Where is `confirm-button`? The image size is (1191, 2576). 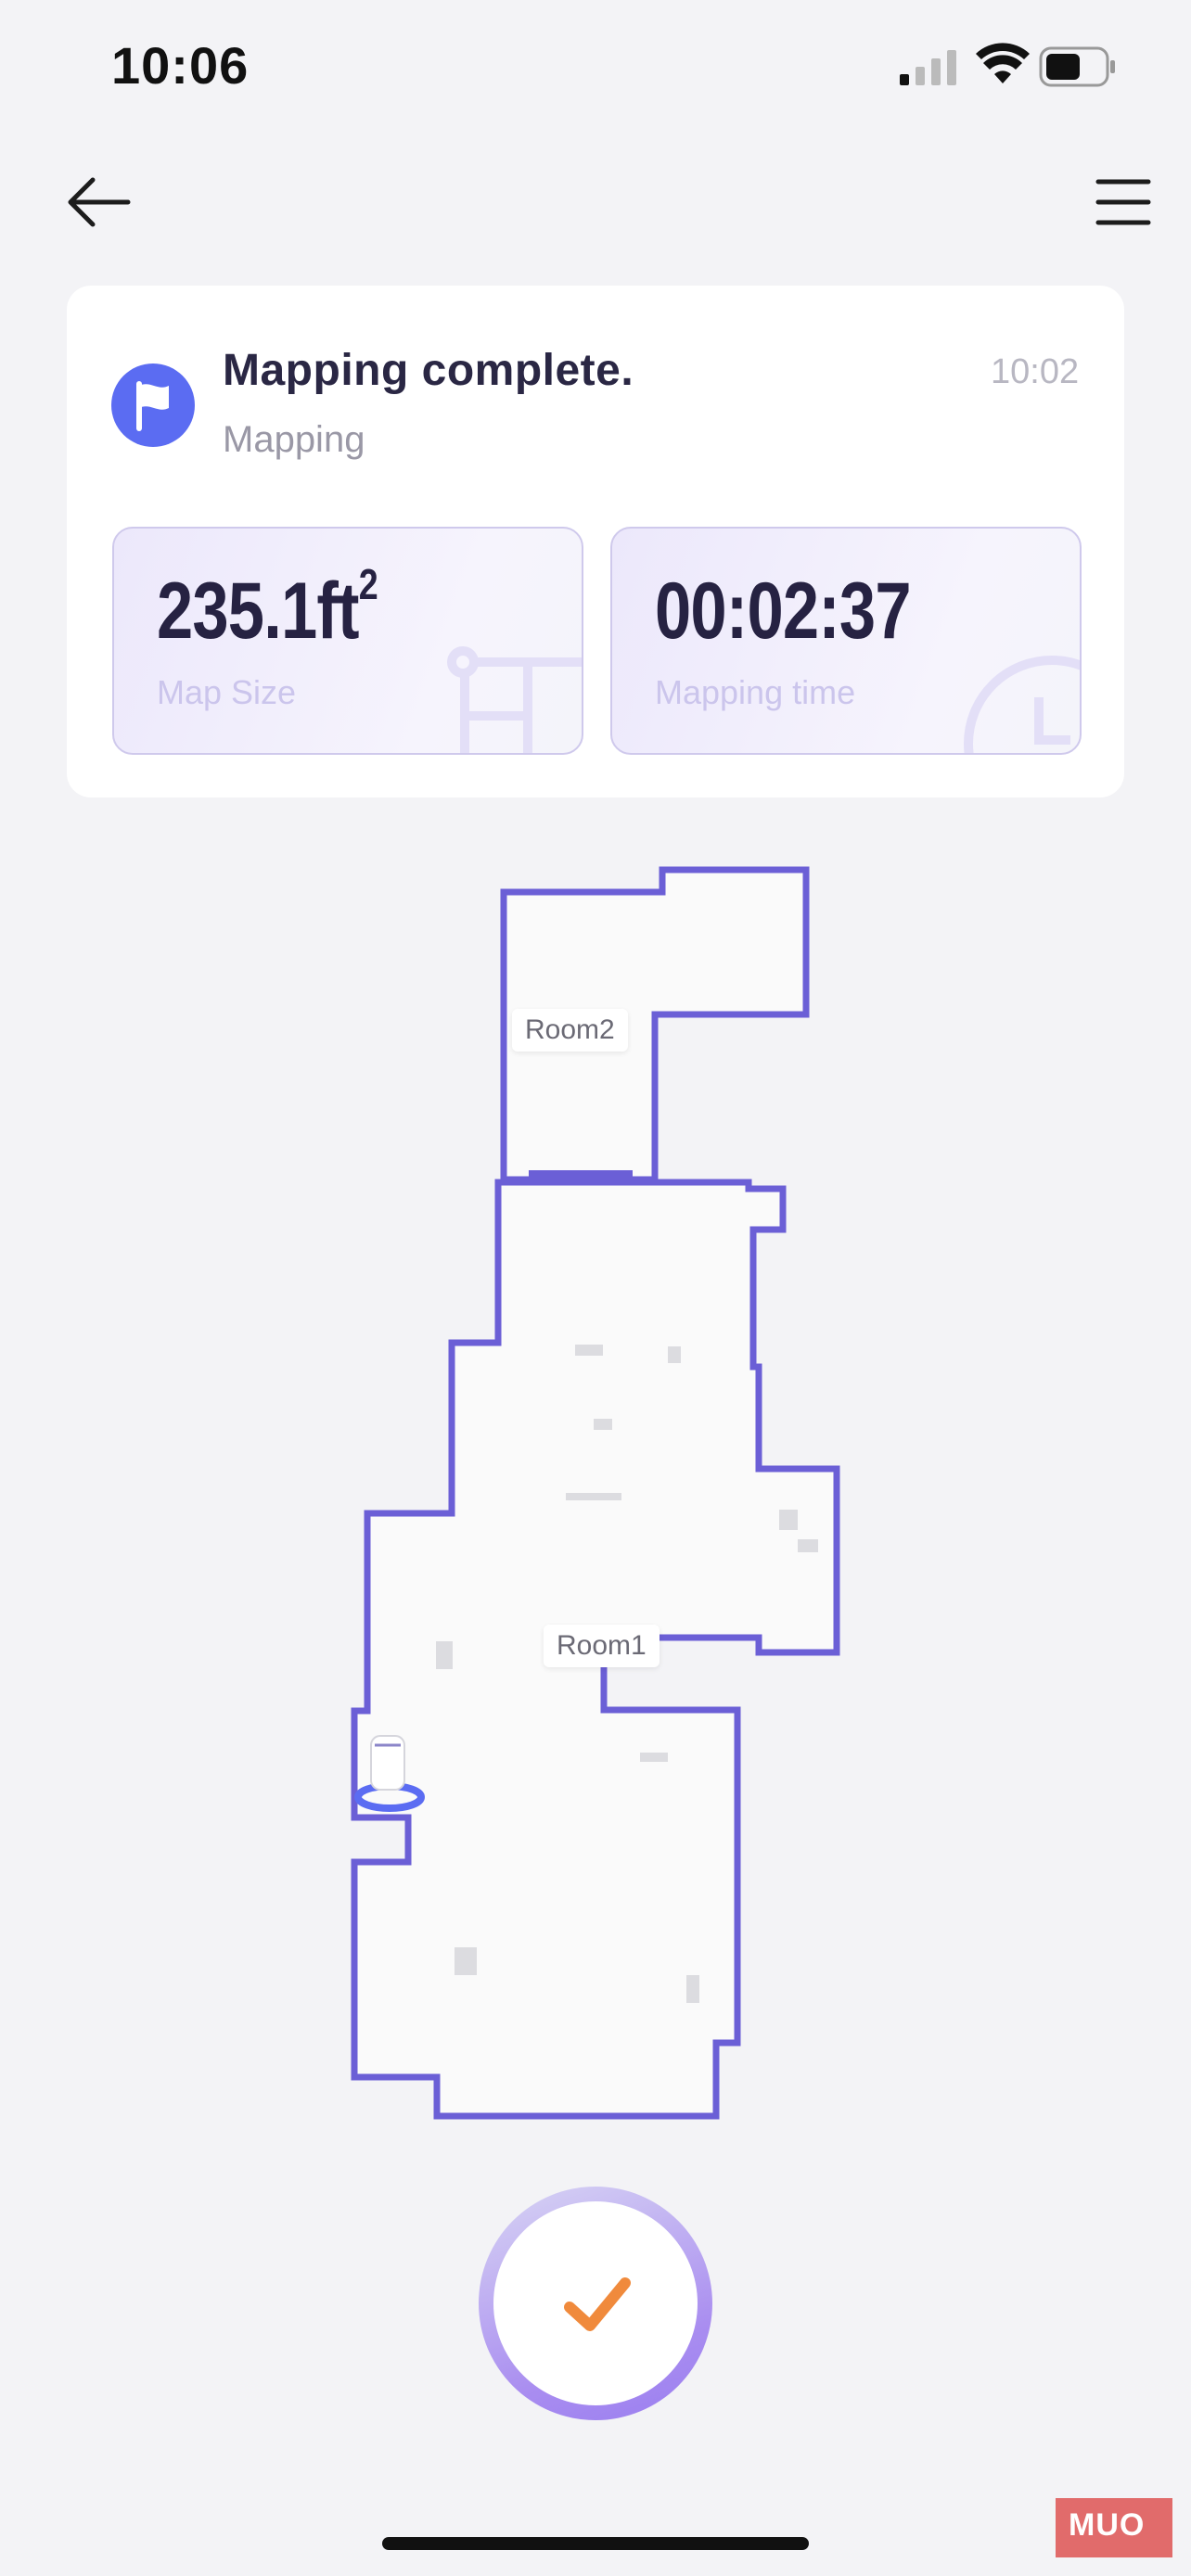 confirm-button is located at coordinates (595, 2303).